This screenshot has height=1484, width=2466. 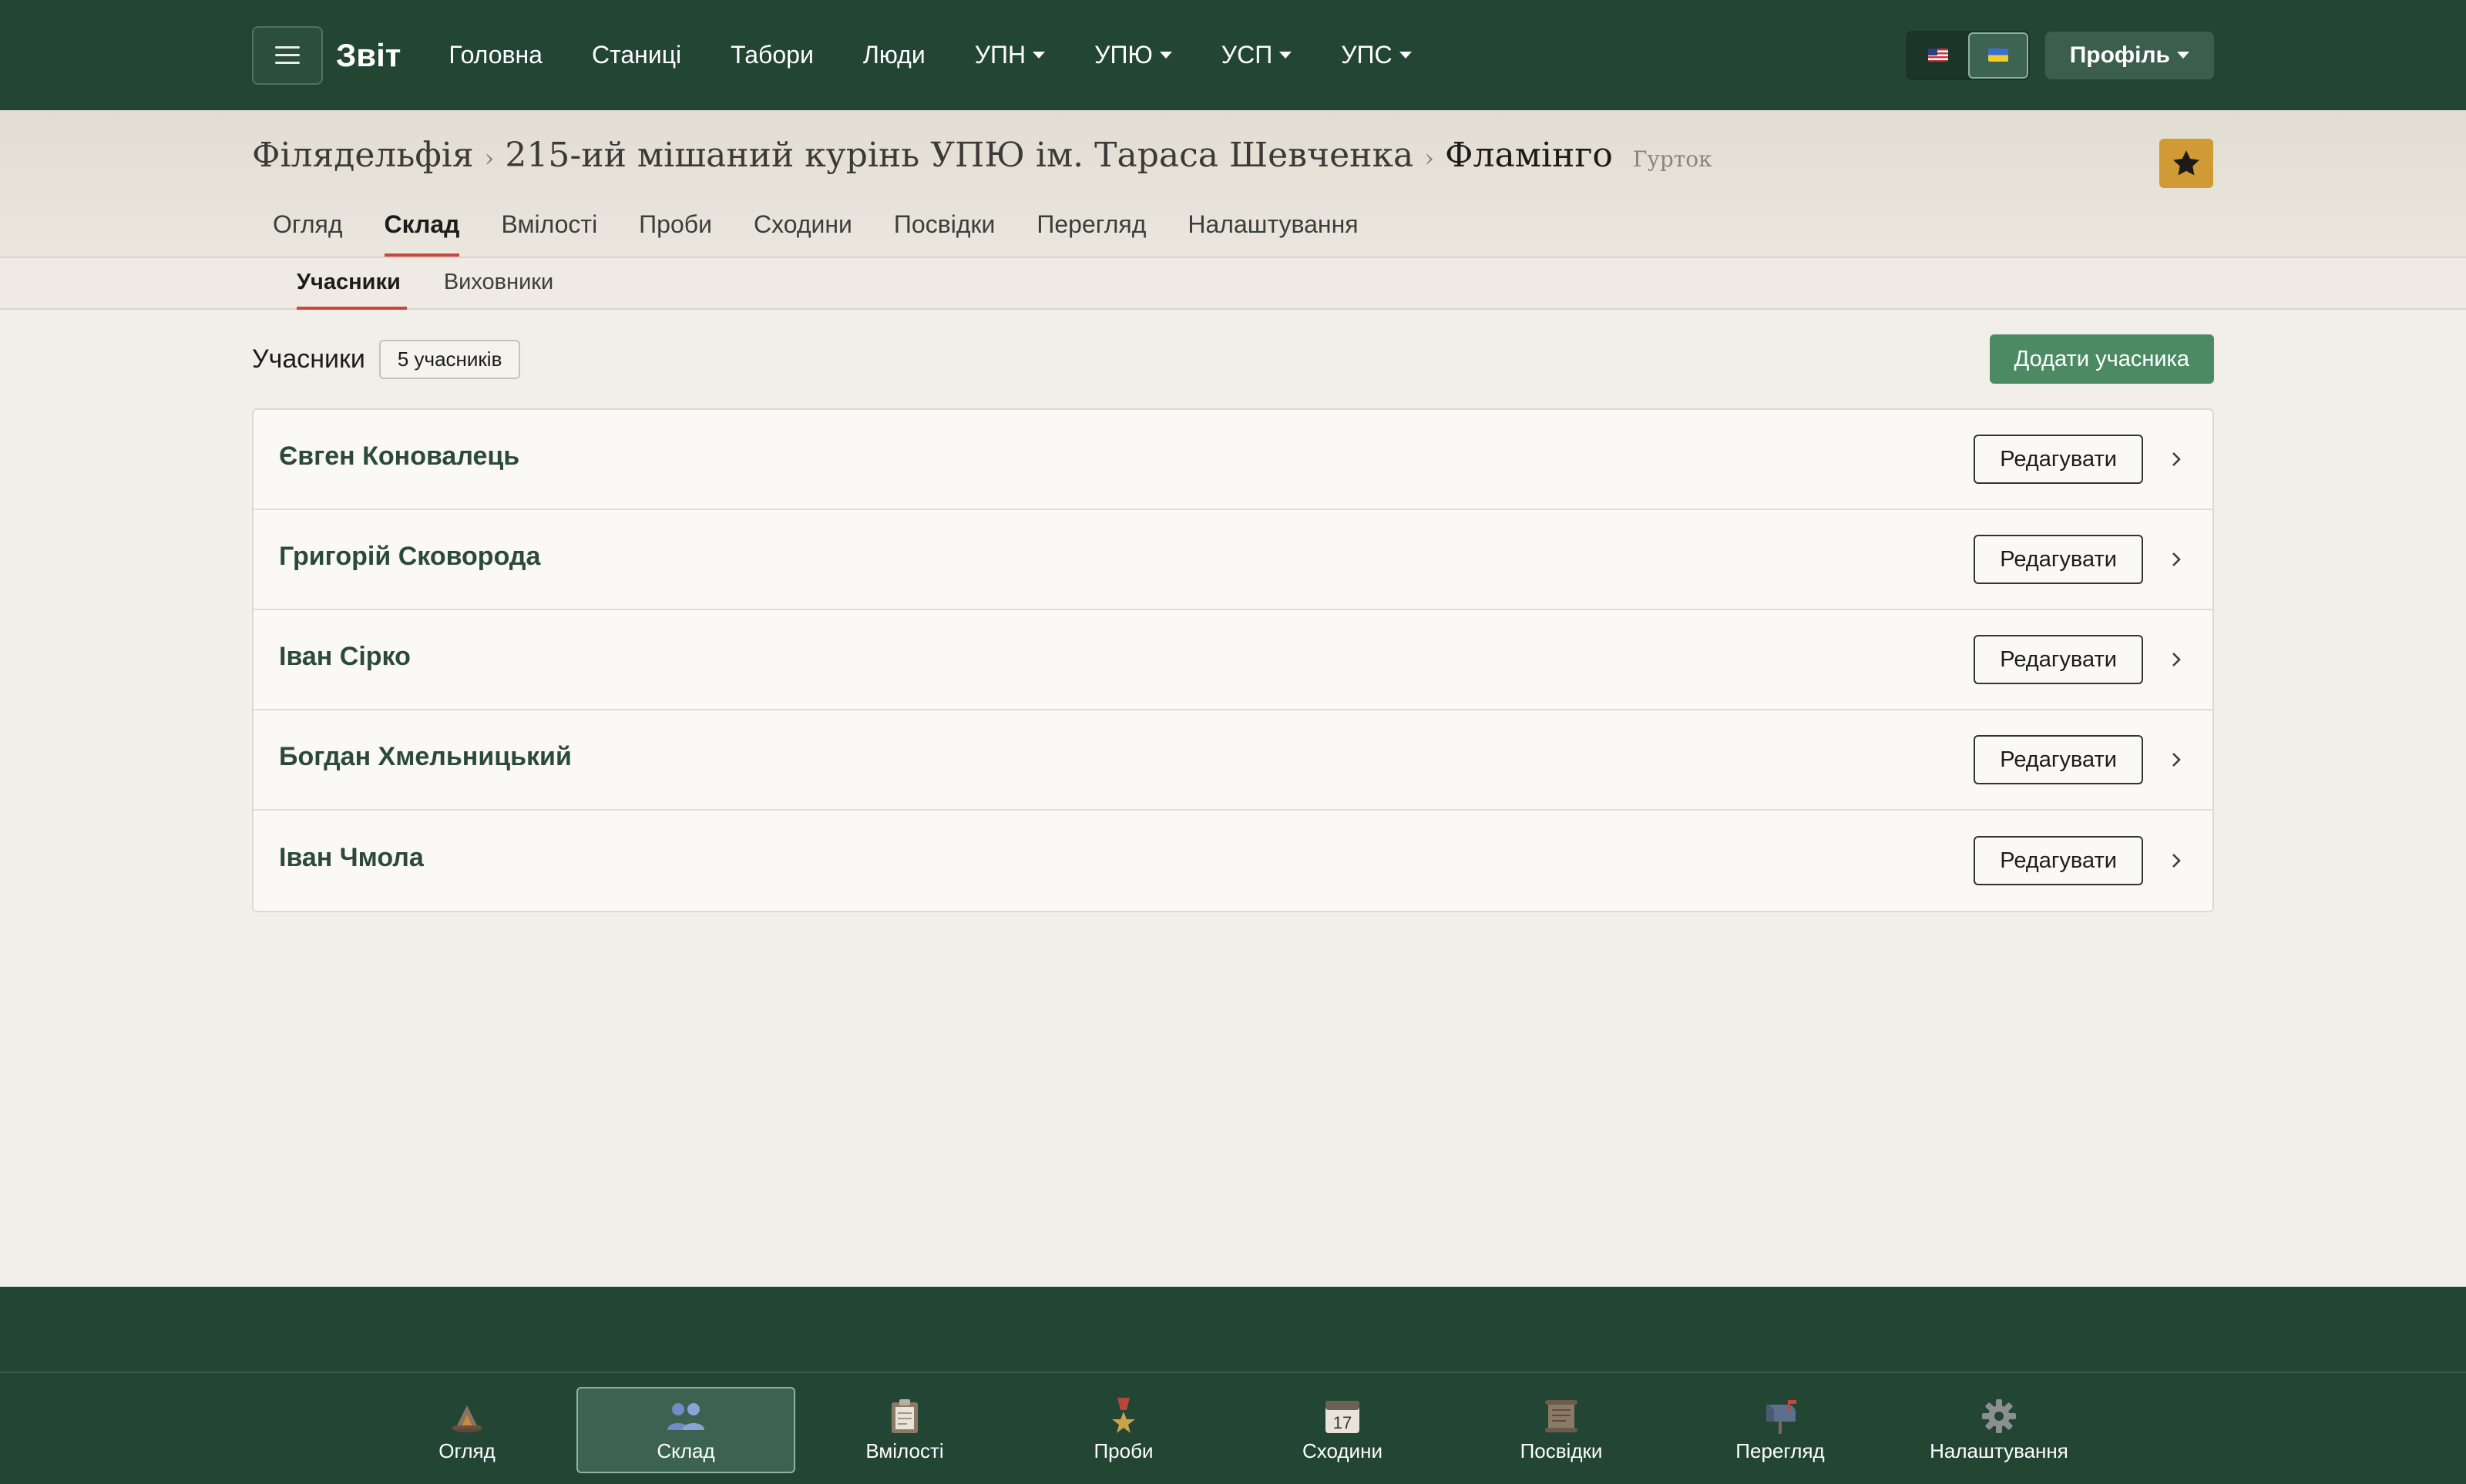 What do you see at coordinates (1561, 1450) in the screenshot?
I see `bottom-nav-label: Посвідки` at bounding box center [1561, 1450].